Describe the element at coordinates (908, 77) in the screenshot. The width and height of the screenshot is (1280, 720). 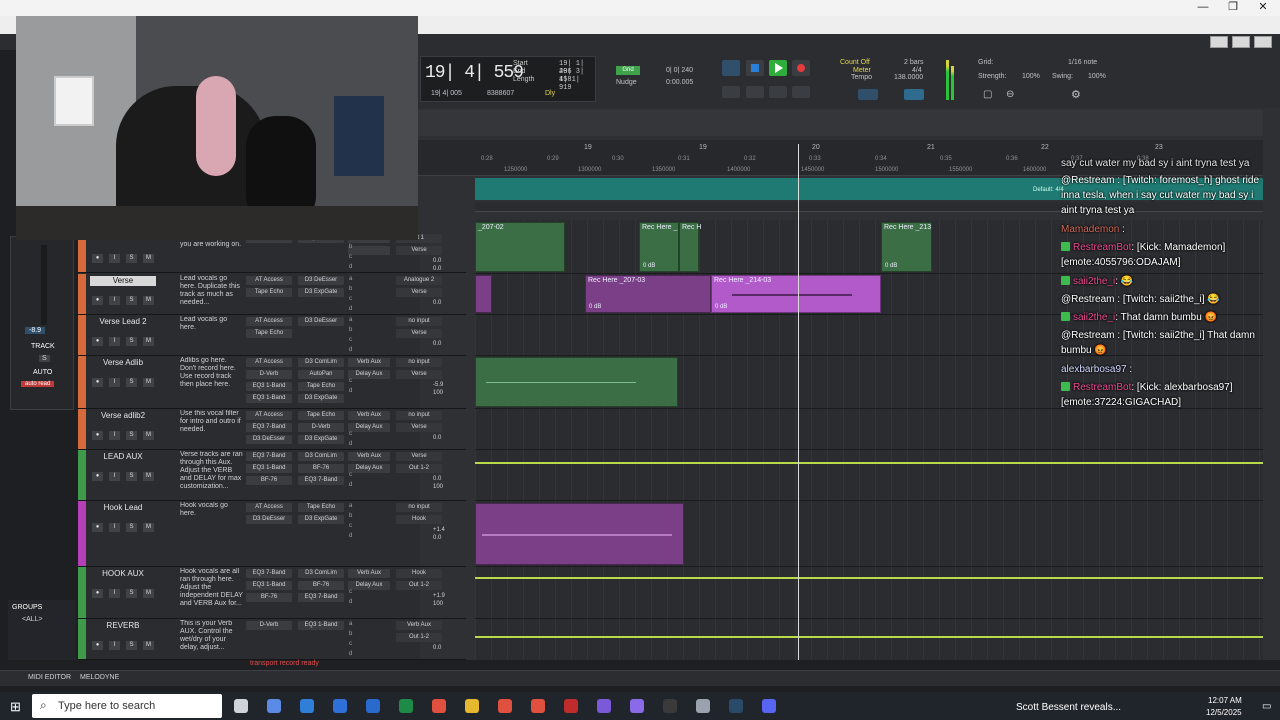
I see `tempo-value: 138.0000` at that location.